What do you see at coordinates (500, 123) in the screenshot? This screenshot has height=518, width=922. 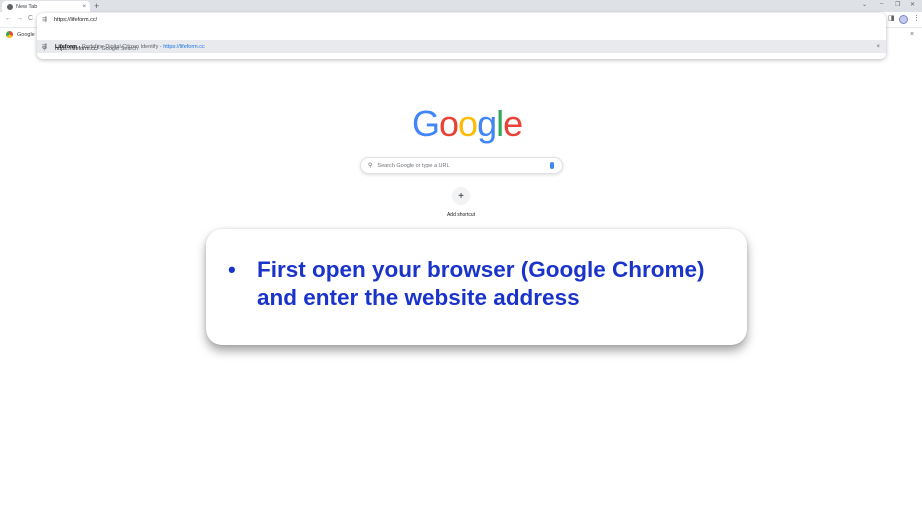 I see `logo-letter: l` at bounding box center [500, 123].